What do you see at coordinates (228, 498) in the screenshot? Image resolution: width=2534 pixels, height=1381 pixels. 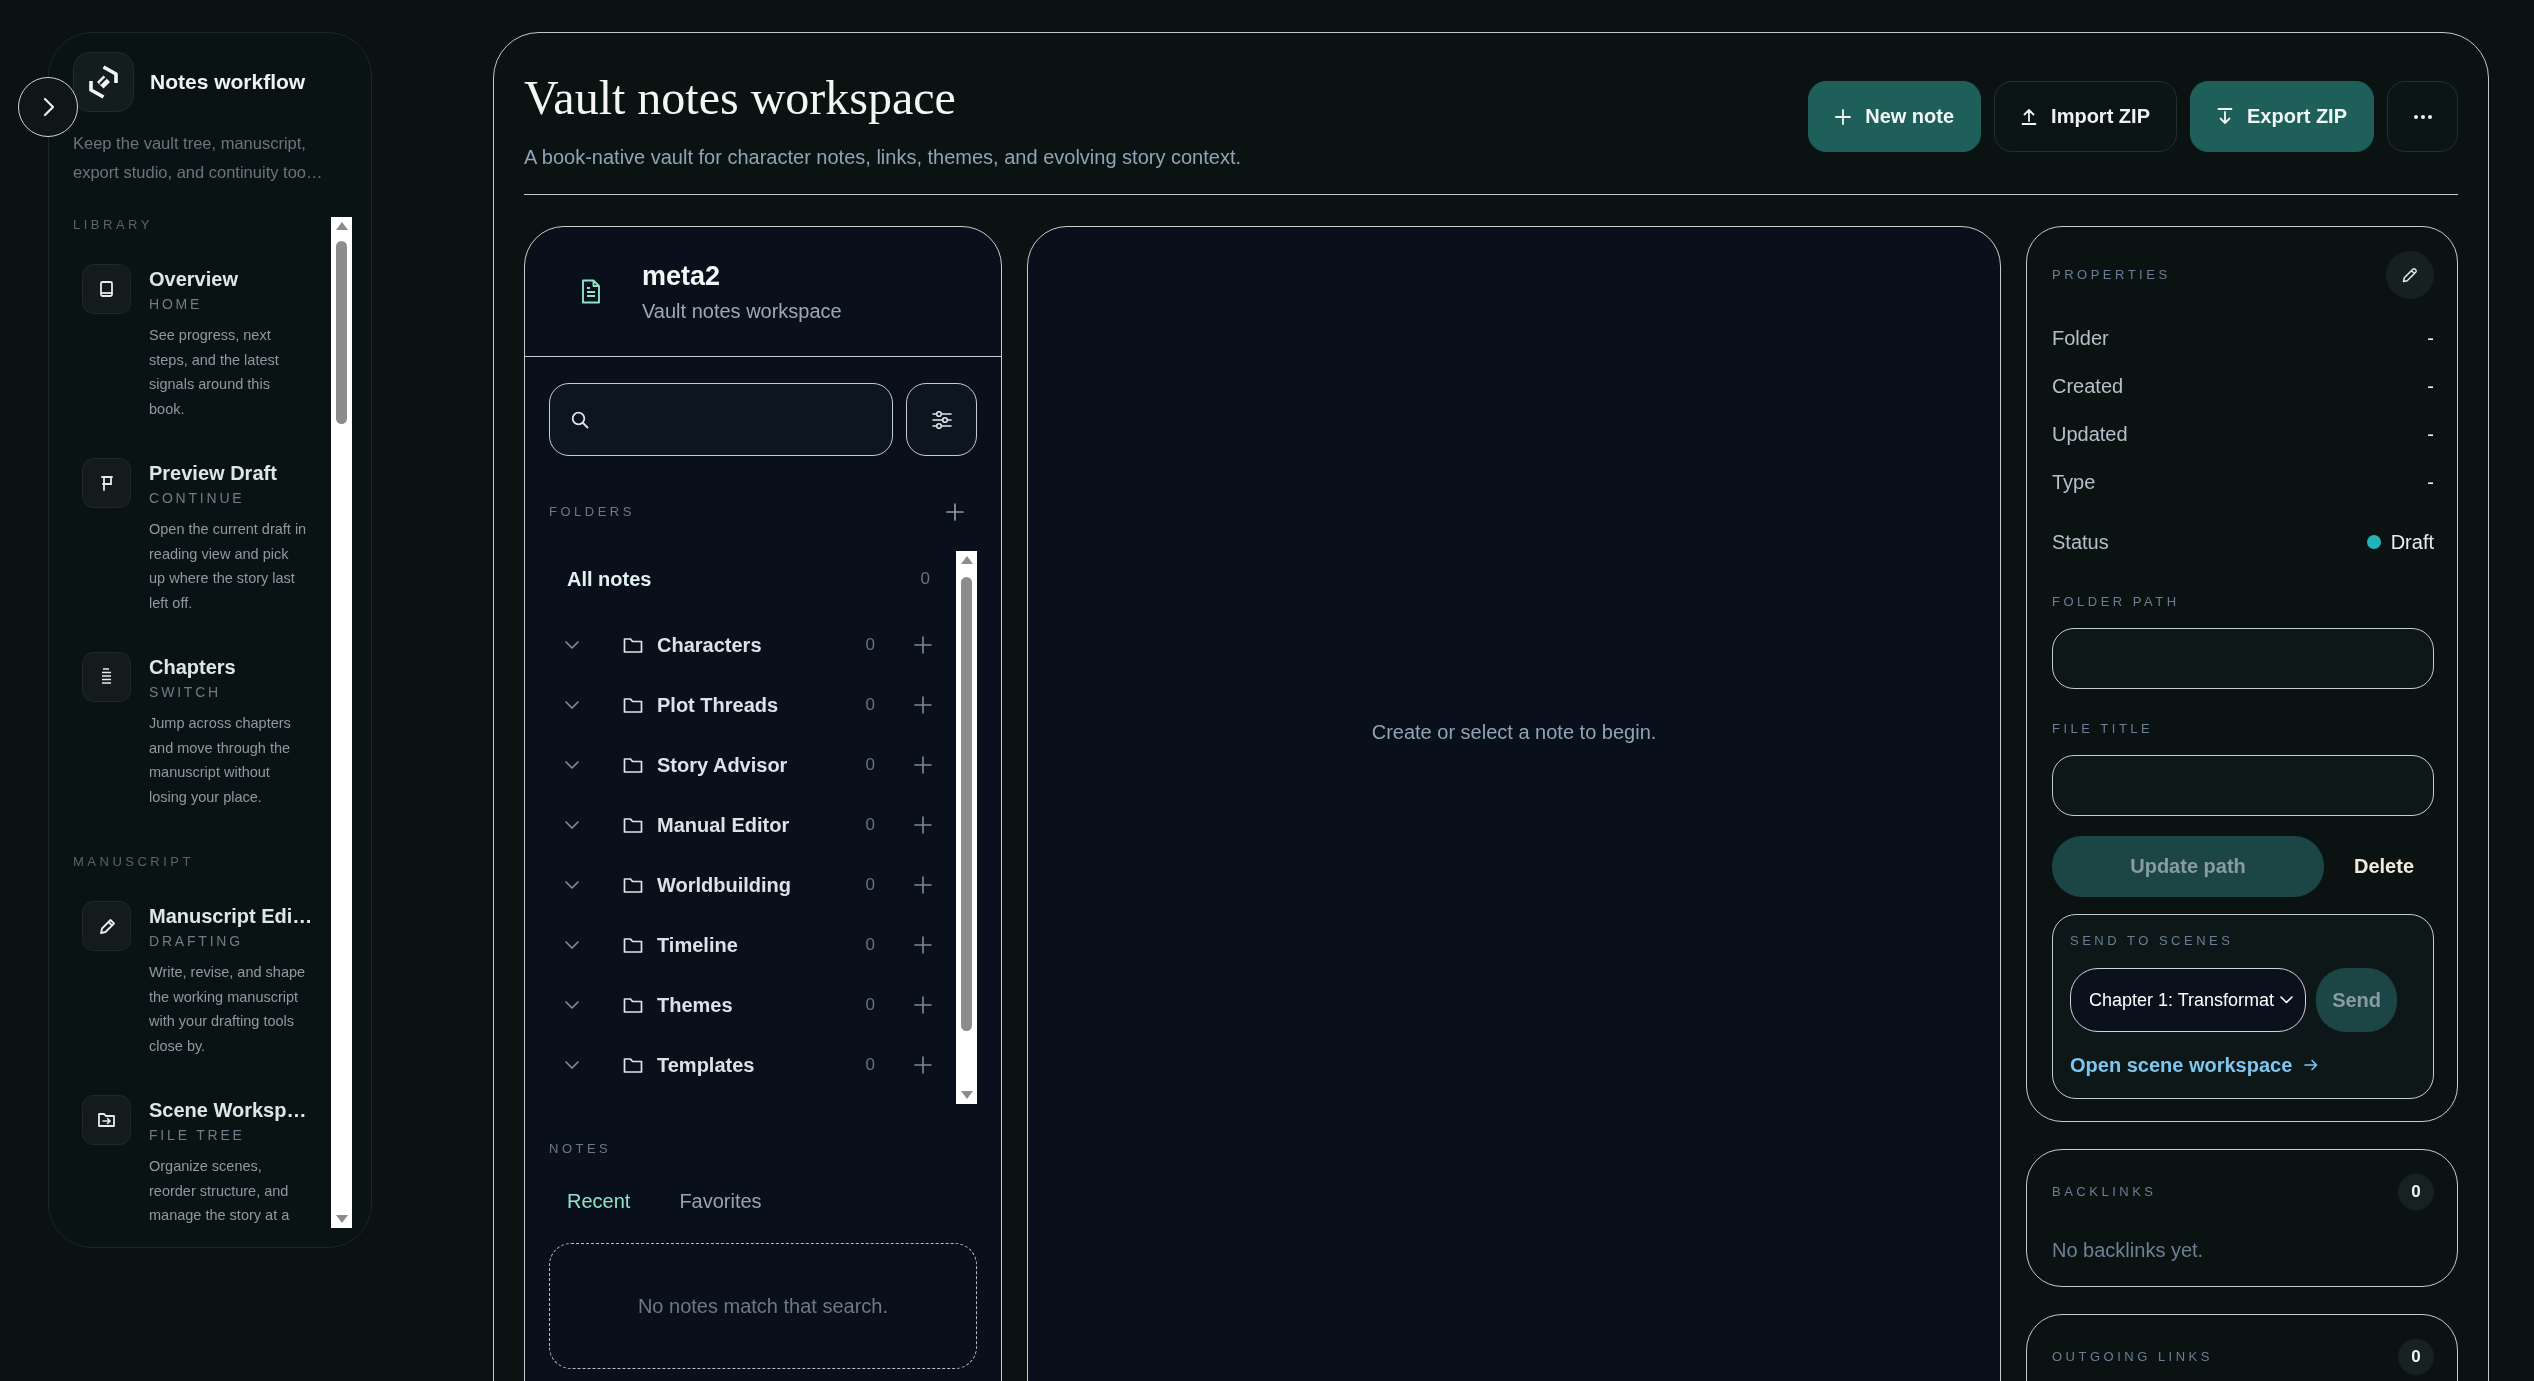 I see `nav-item-tag: CONTINUE` at bounding box center [228, 498].